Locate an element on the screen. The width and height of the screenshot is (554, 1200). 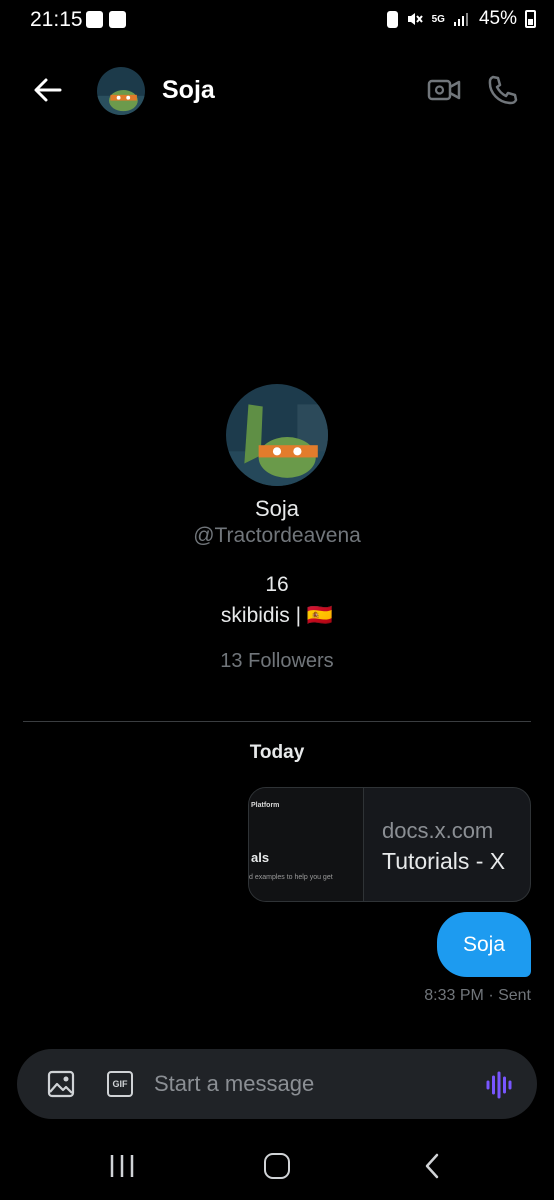
mail-notification-icon is located at coordinates (117, 19).